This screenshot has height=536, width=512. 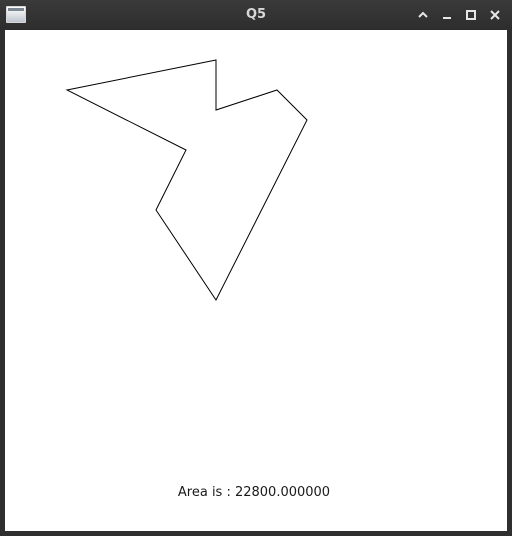 What do you see at coordinates (256, 15) in the screenshot?
I see `title-bar: Q5` at bounding box center [256, 15].